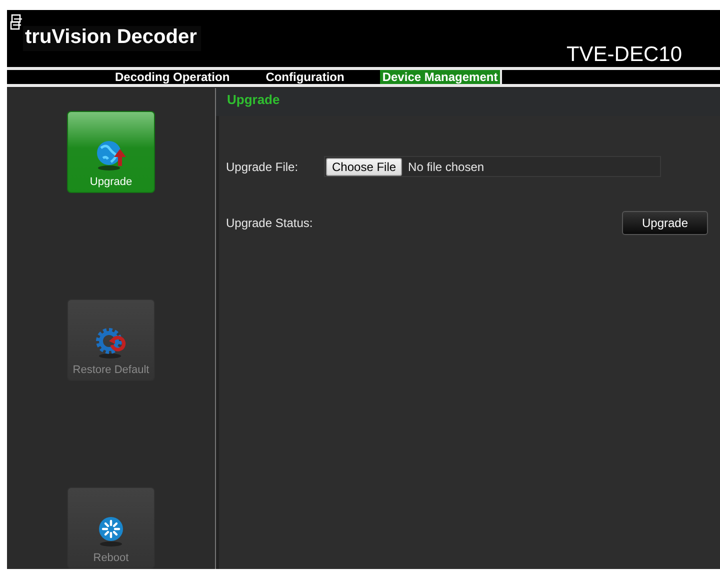  I want to click on nav-tab: Device Management, so click(441, 77).